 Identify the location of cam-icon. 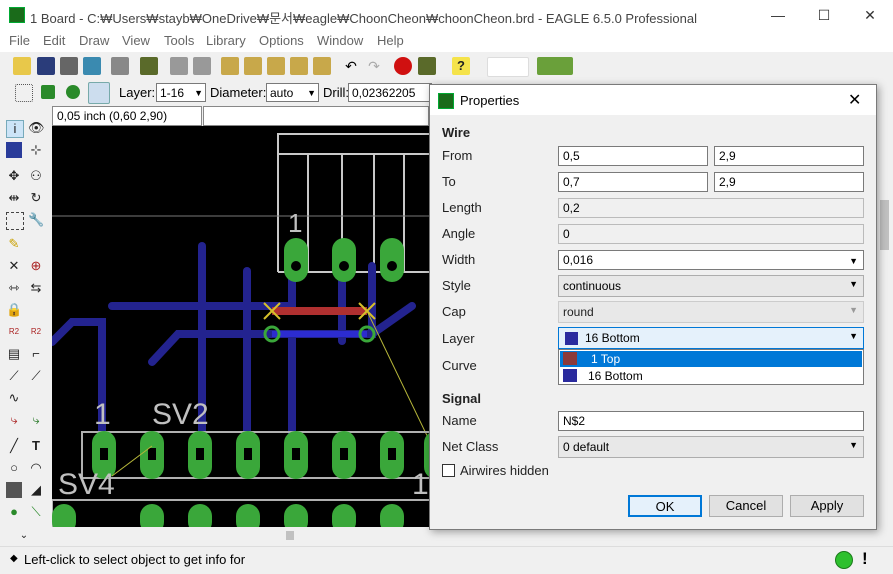
(92, 66).